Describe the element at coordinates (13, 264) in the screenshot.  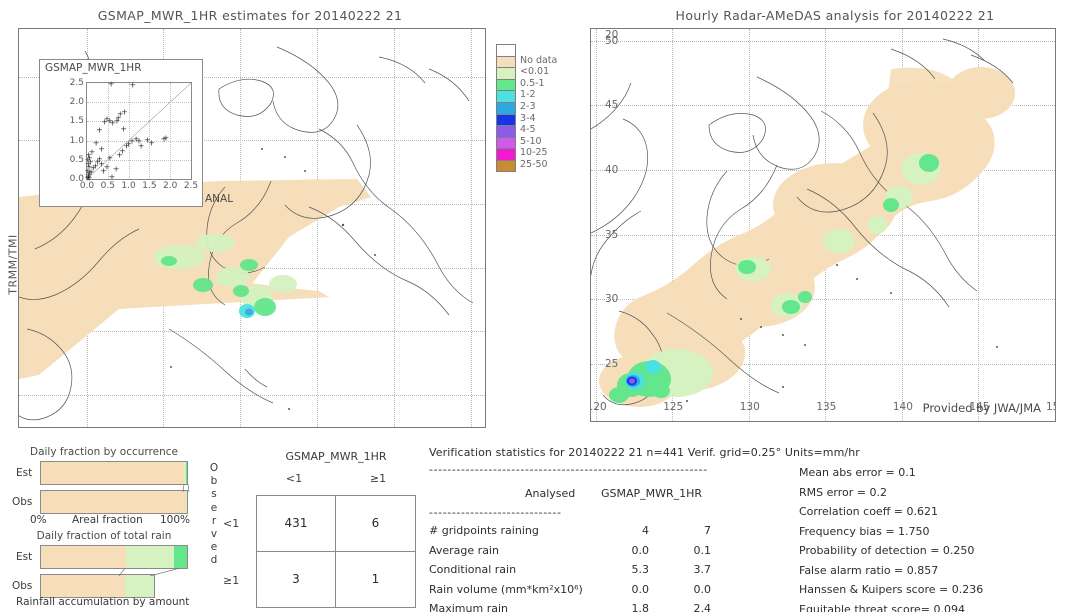
I see `left-panel-y-axis-label: TRMM/TMI` at that location.